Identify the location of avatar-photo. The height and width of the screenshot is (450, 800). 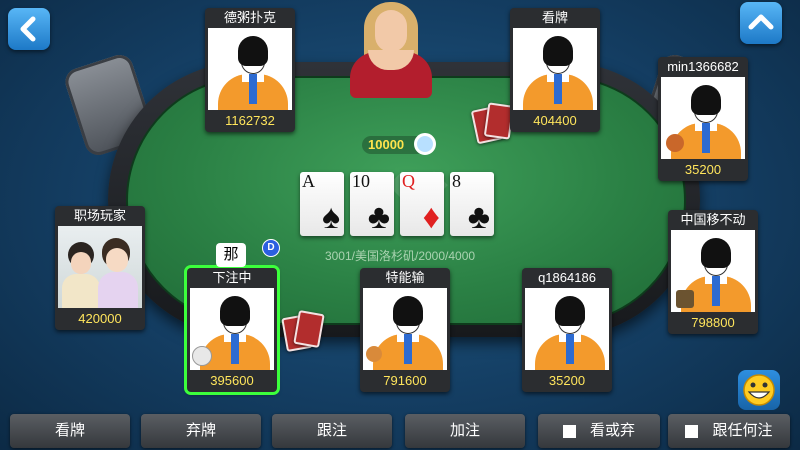
(100, 267).